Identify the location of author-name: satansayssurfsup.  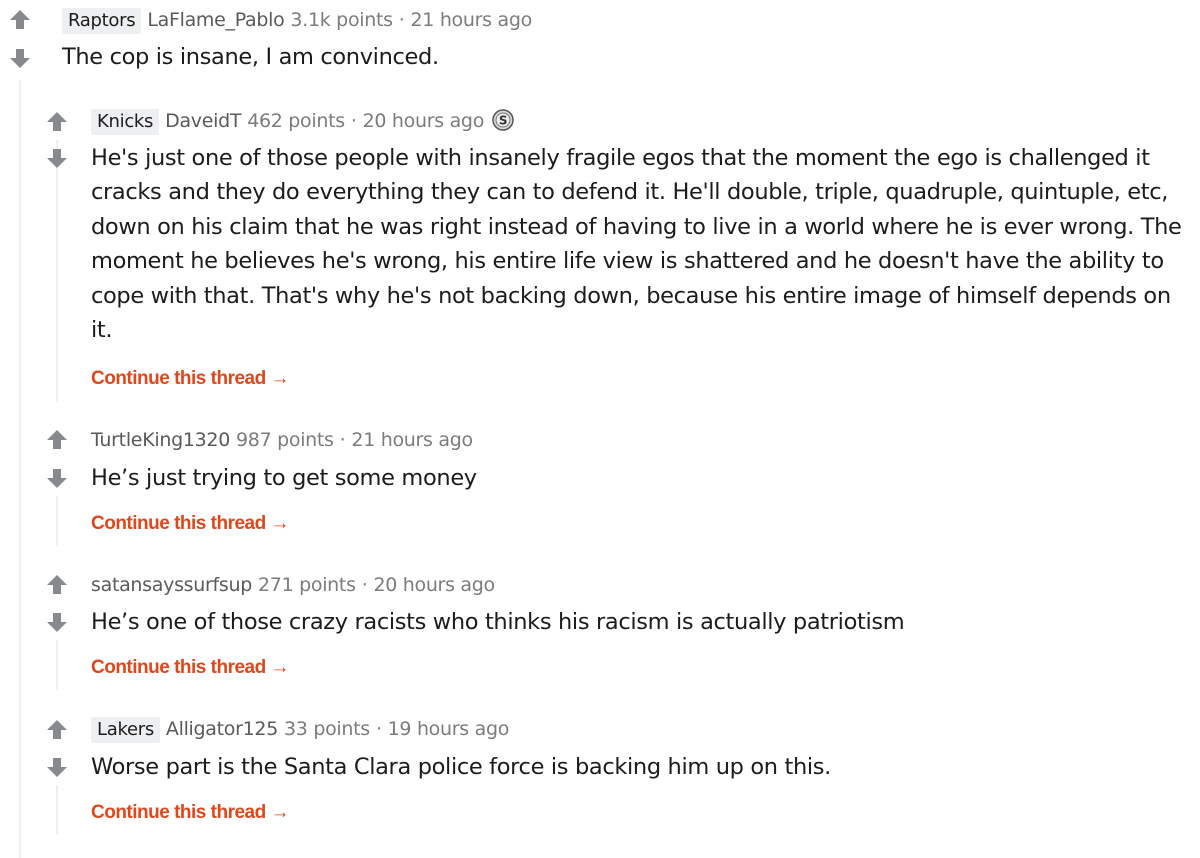
(171, 585).